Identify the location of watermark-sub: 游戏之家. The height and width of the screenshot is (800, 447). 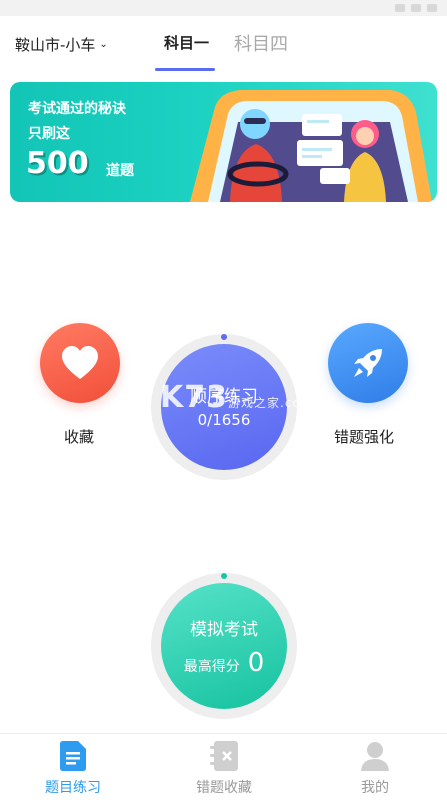
(254, 403).